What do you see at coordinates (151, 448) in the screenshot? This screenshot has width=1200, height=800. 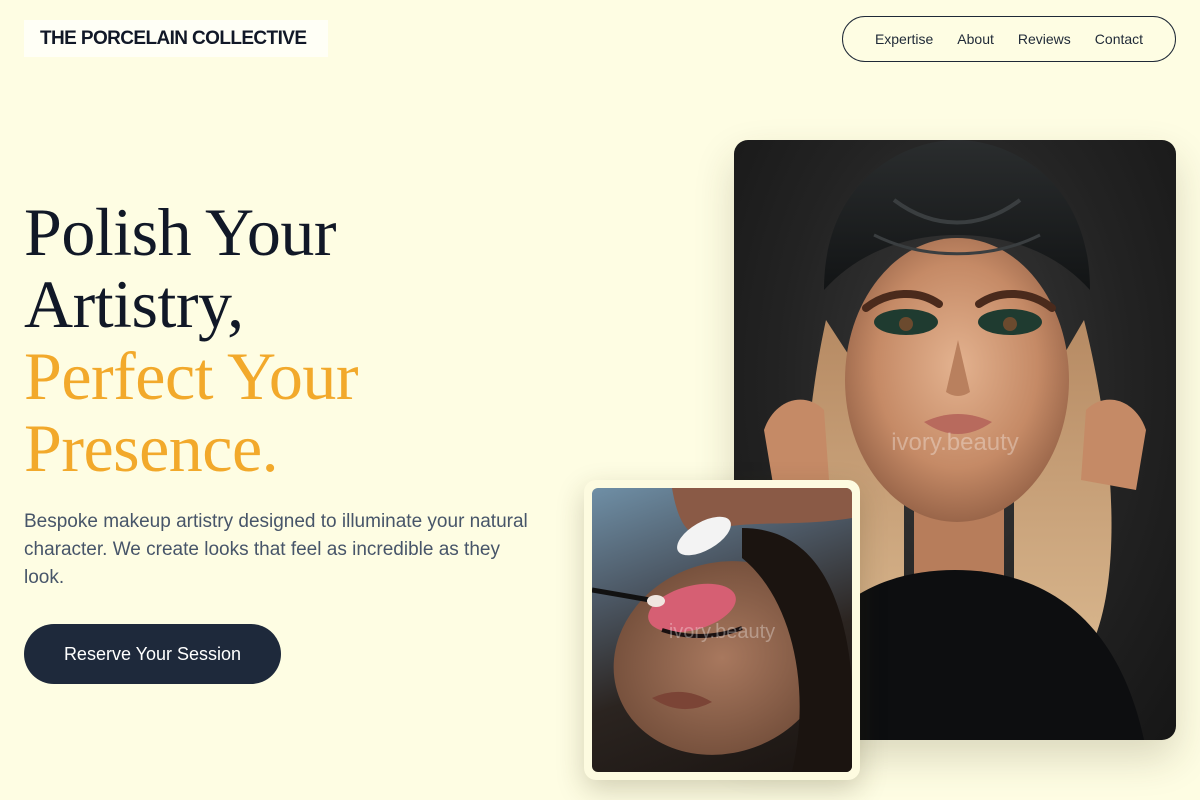 I see `headline-accent-line-2: Presence.` at bounding box center [151, 448].